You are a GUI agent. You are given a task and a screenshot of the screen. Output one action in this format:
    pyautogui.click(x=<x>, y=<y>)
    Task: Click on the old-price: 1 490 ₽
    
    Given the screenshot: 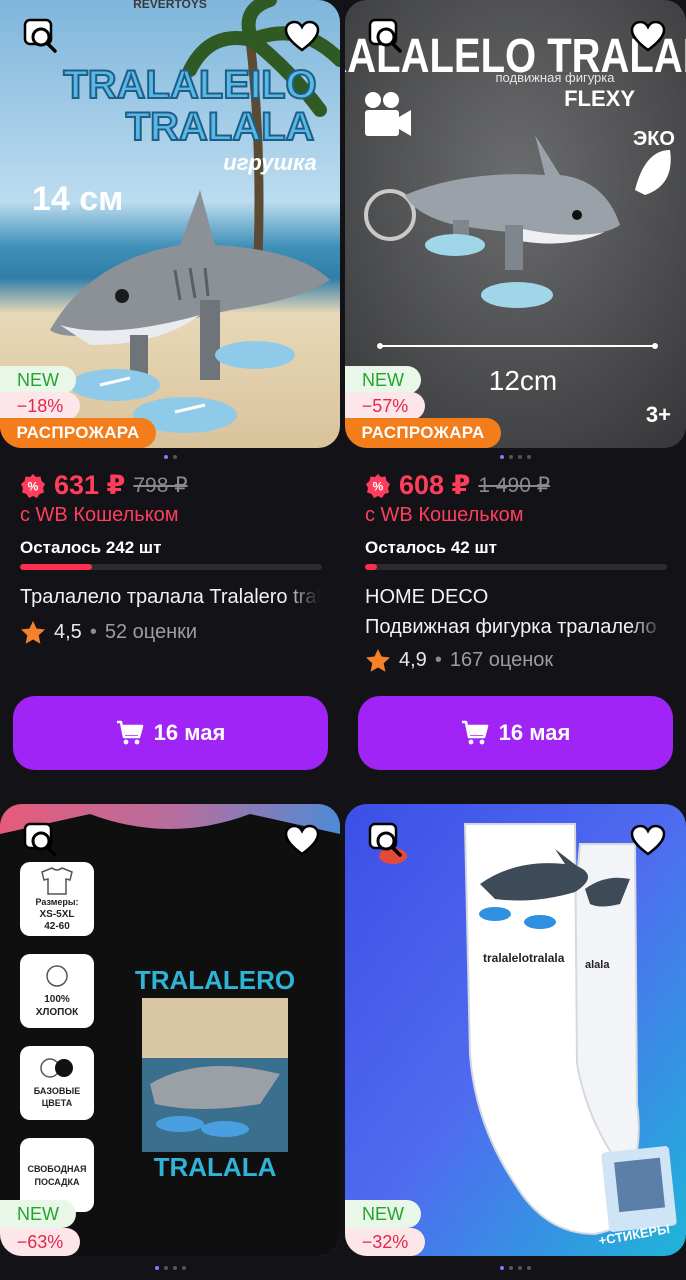 What is the action you would take?
    pyautogui.click(x=514, y=485)
    